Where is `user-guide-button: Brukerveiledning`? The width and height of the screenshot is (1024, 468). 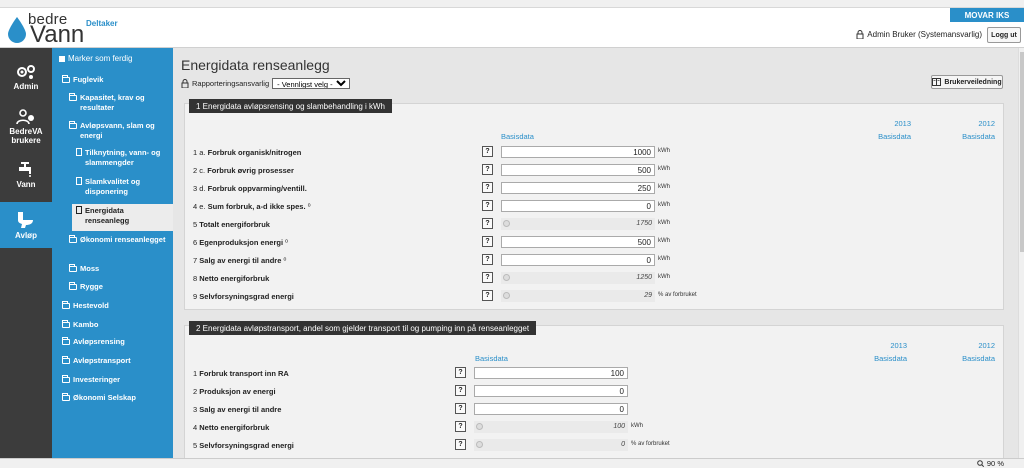
user-guide-button: Brukerveiledning is located at coordinates (967, 82).